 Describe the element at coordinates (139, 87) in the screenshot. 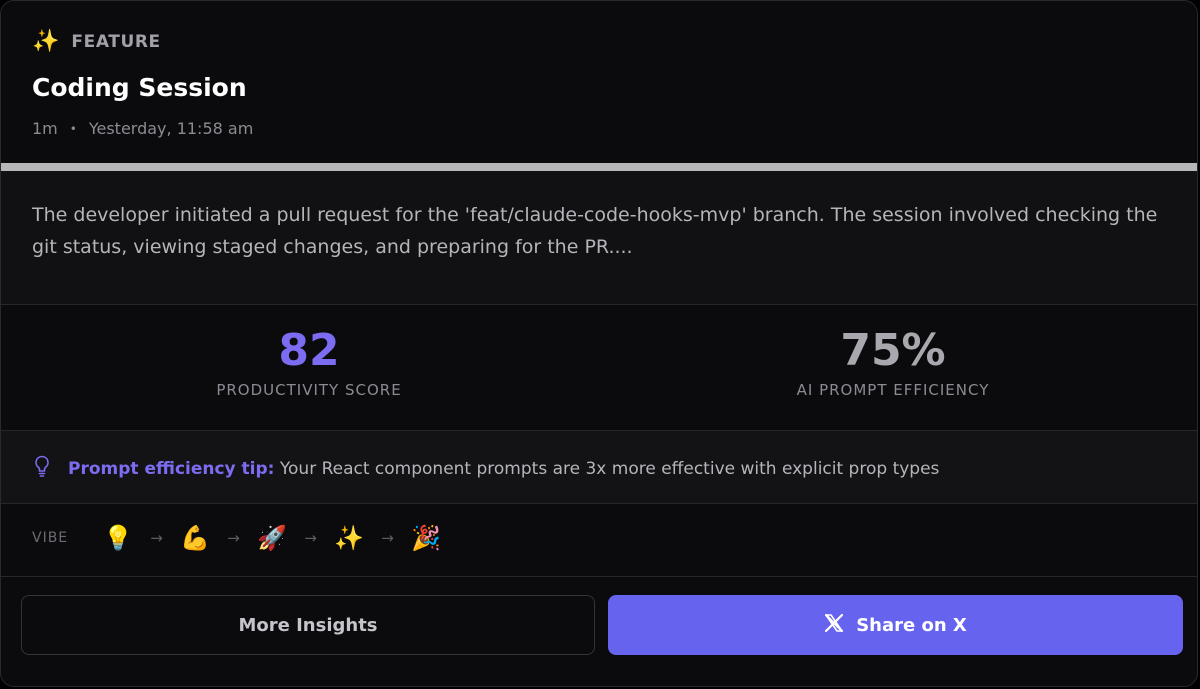

I see `session-title: Coding Session` at that location.